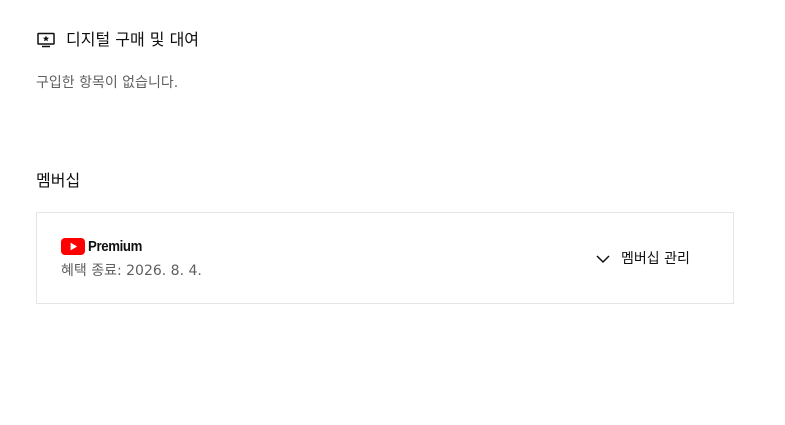 This screenshot has width=785, height=425. What do you see at coordinates (133, 39) in the screenshot?
I see `digital-purchases-title: 디지털 구매 및 대여` at bounding box center [133, 39].